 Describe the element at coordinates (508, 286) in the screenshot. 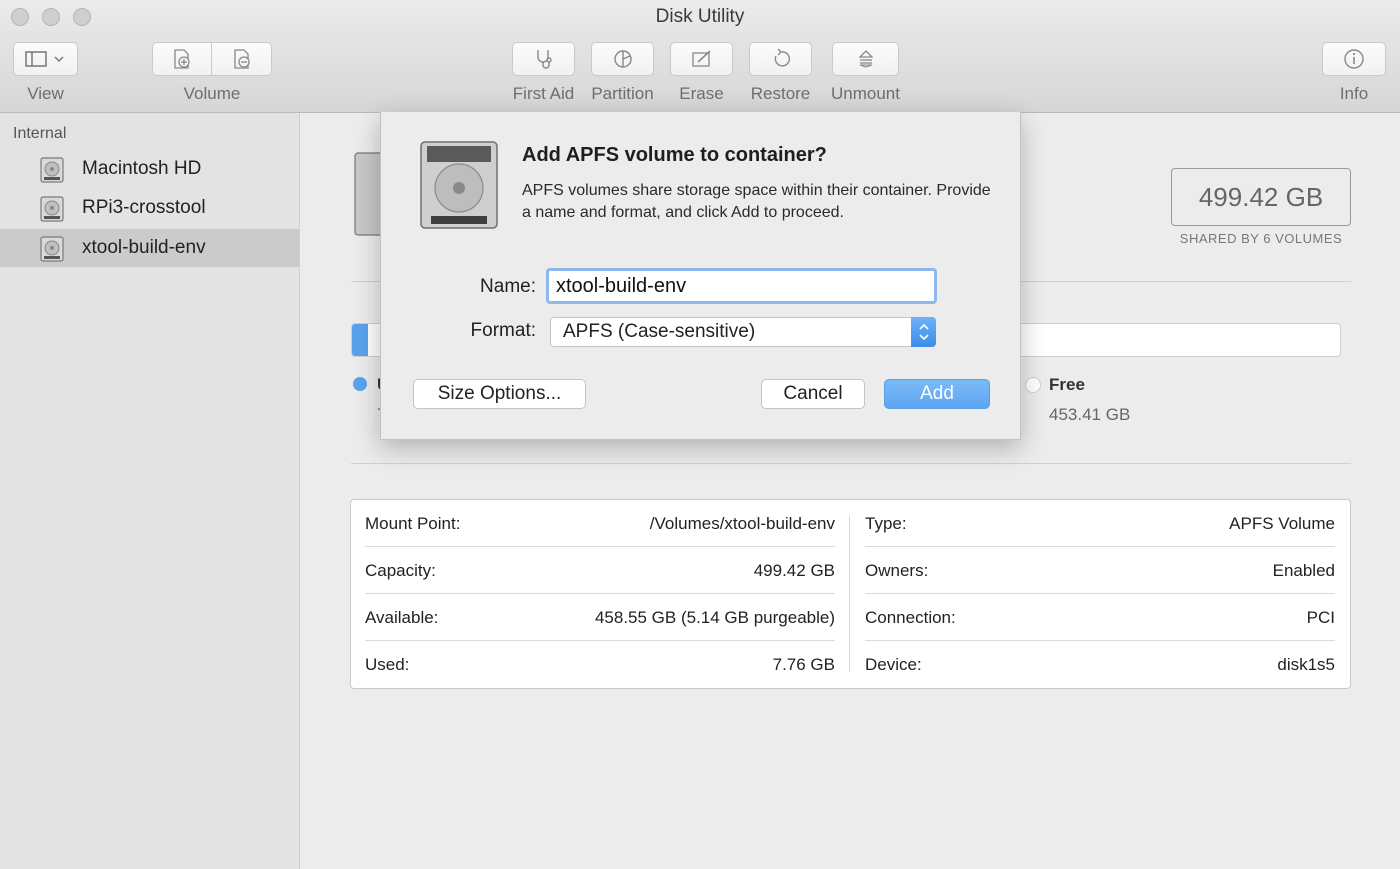

I see `name-field-label: Name:` at that location.